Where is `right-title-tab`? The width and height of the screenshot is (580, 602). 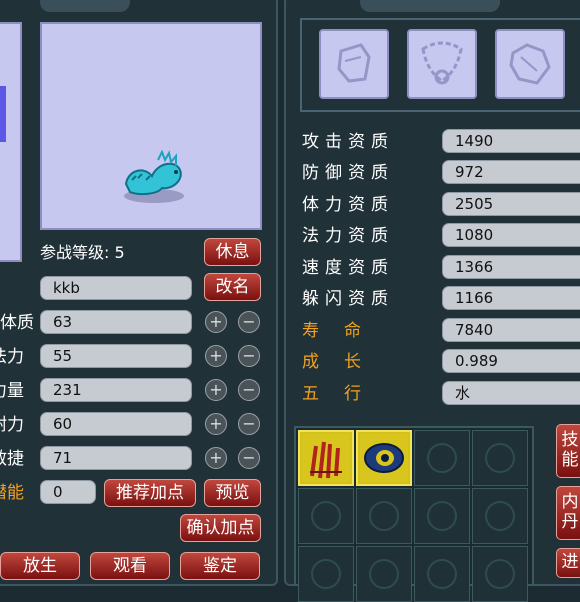
right-title-tab is located at coordinates (430, 6).